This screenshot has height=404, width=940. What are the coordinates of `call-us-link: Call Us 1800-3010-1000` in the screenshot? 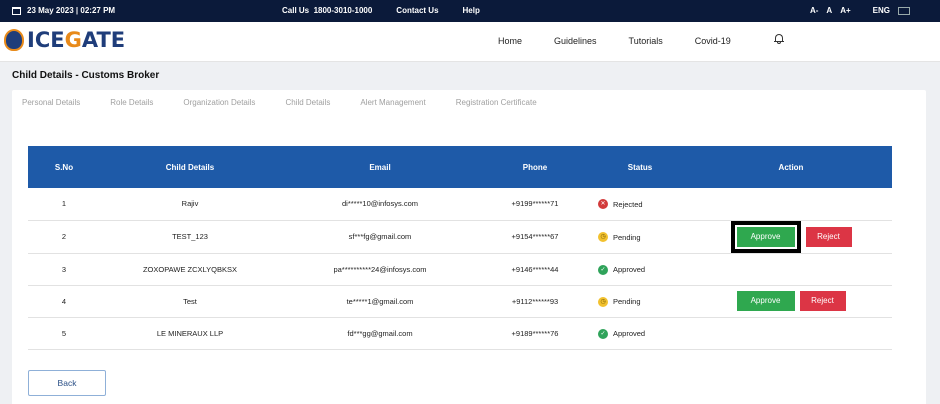 It's located at (327, 10).